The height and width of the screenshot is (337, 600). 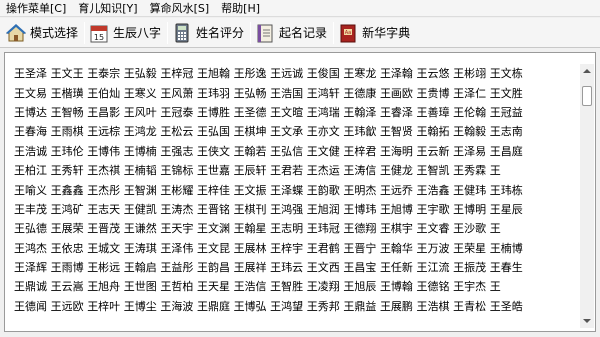 What do you see at coordinates (325, 190) in the screenshot?
I see `name-cell: 王韵歌` at bounding box center [325, 190].